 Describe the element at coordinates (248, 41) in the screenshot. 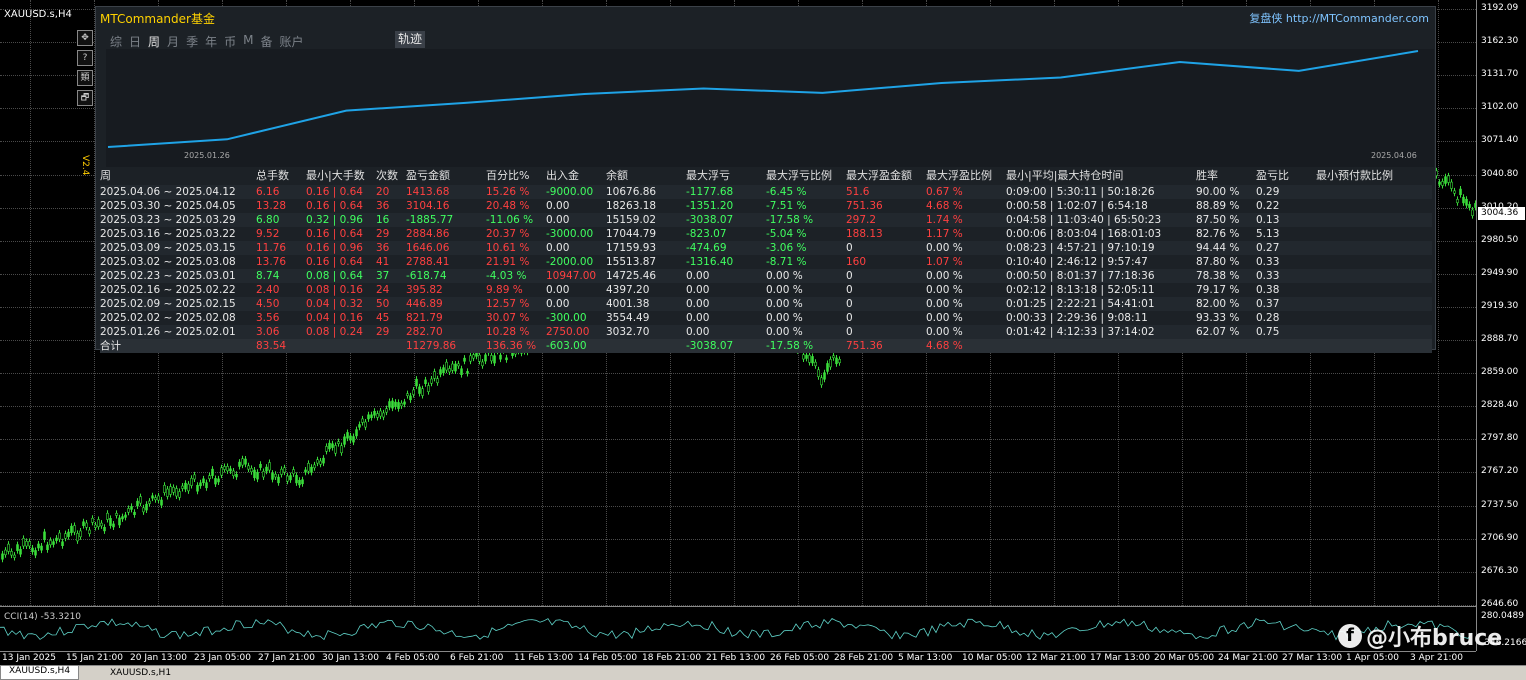

I see `tab-m: M` at that location.